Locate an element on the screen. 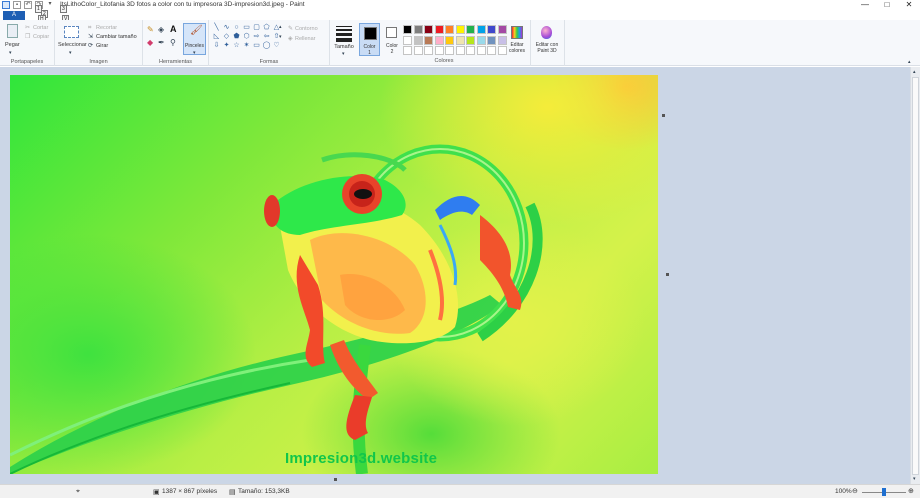  select-button: Seleccionar is located at coordinates (72, 45).